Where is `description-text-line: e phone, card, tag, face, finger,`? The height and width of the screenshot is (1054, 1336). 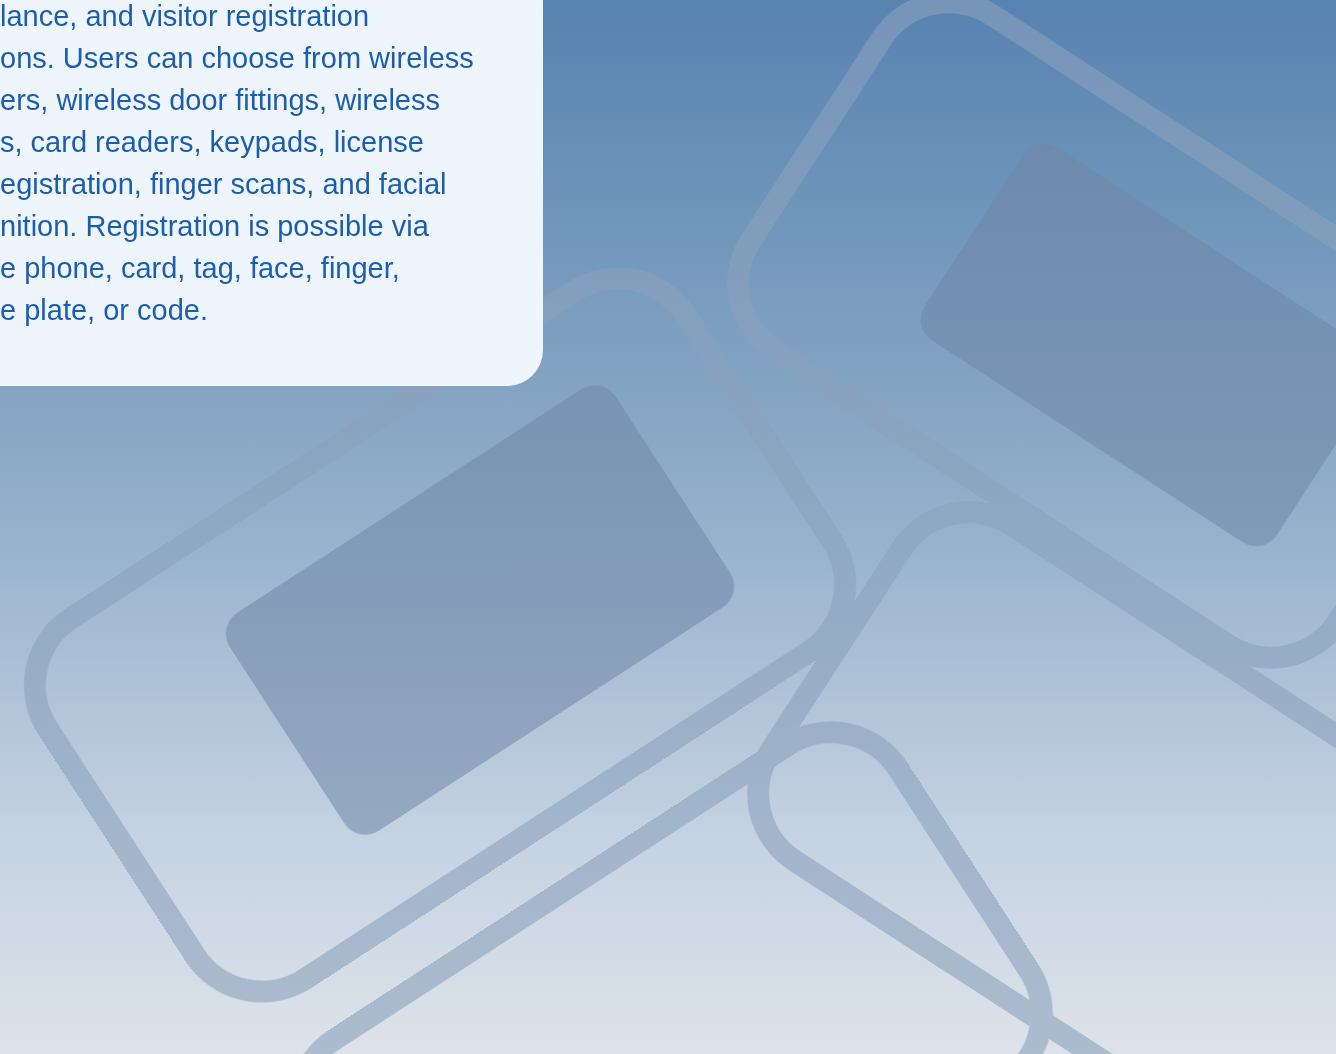
description-text-line: e phone, card, tag, face, finger, is located at coordinates (200, 268).